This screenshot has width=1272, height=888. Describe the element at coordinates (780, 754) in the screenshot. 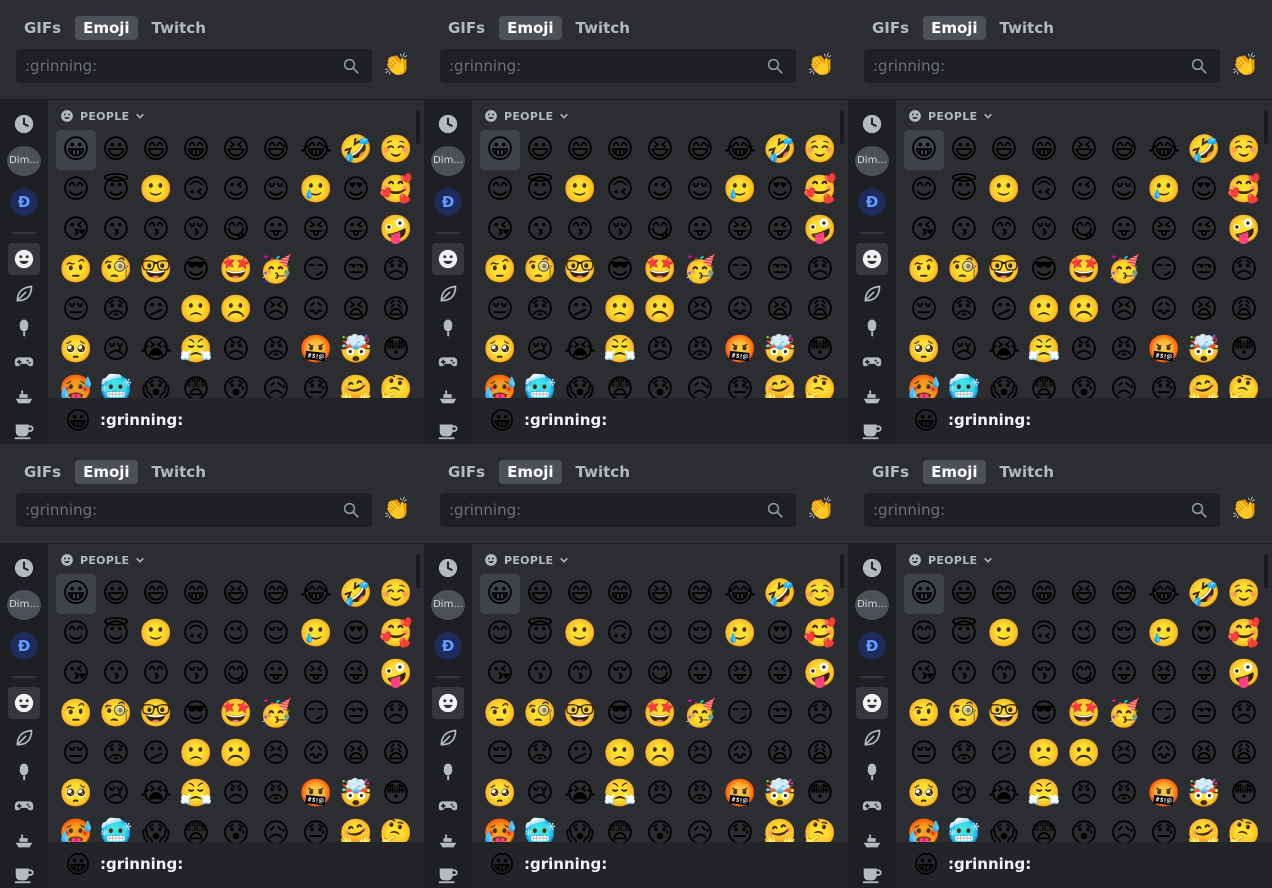

I see `emoji-button: 😫` at that location.